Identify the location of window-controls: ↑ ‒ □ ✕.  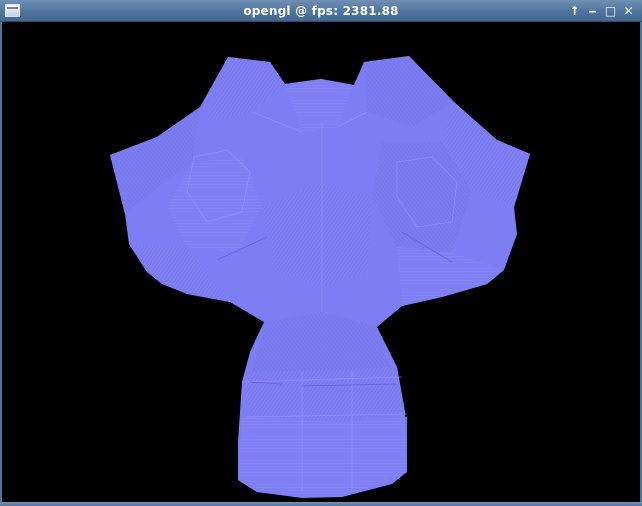
(601, 11).